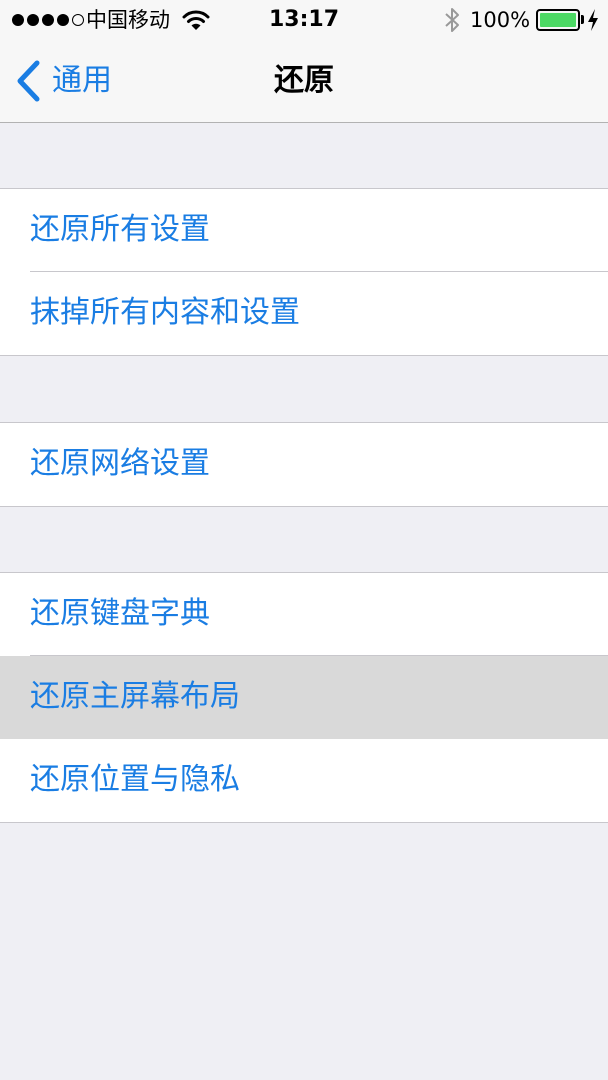 Image resolution: width=608 pixels, height=1080 pixels. I want to click on status-bar: 中国移动 13:17 100%, so click(304, 20).